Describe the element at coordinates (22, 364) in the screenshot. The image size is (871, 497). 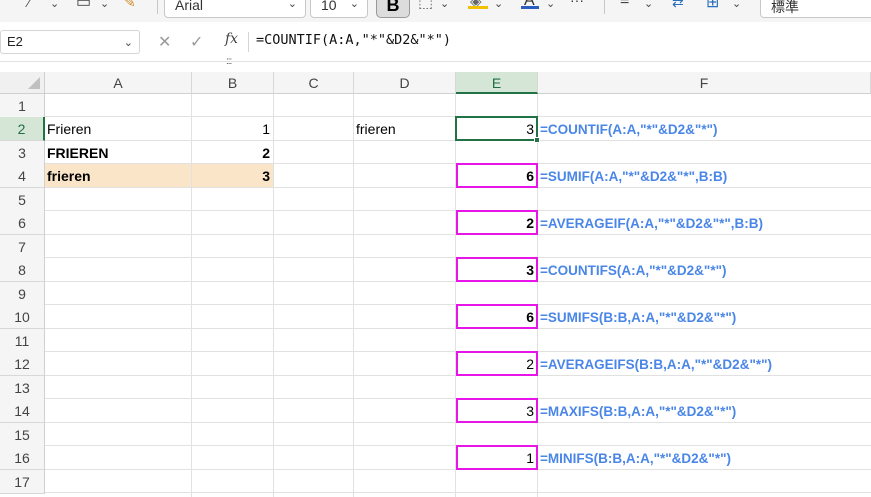
I see `row-header: 12` at that location.